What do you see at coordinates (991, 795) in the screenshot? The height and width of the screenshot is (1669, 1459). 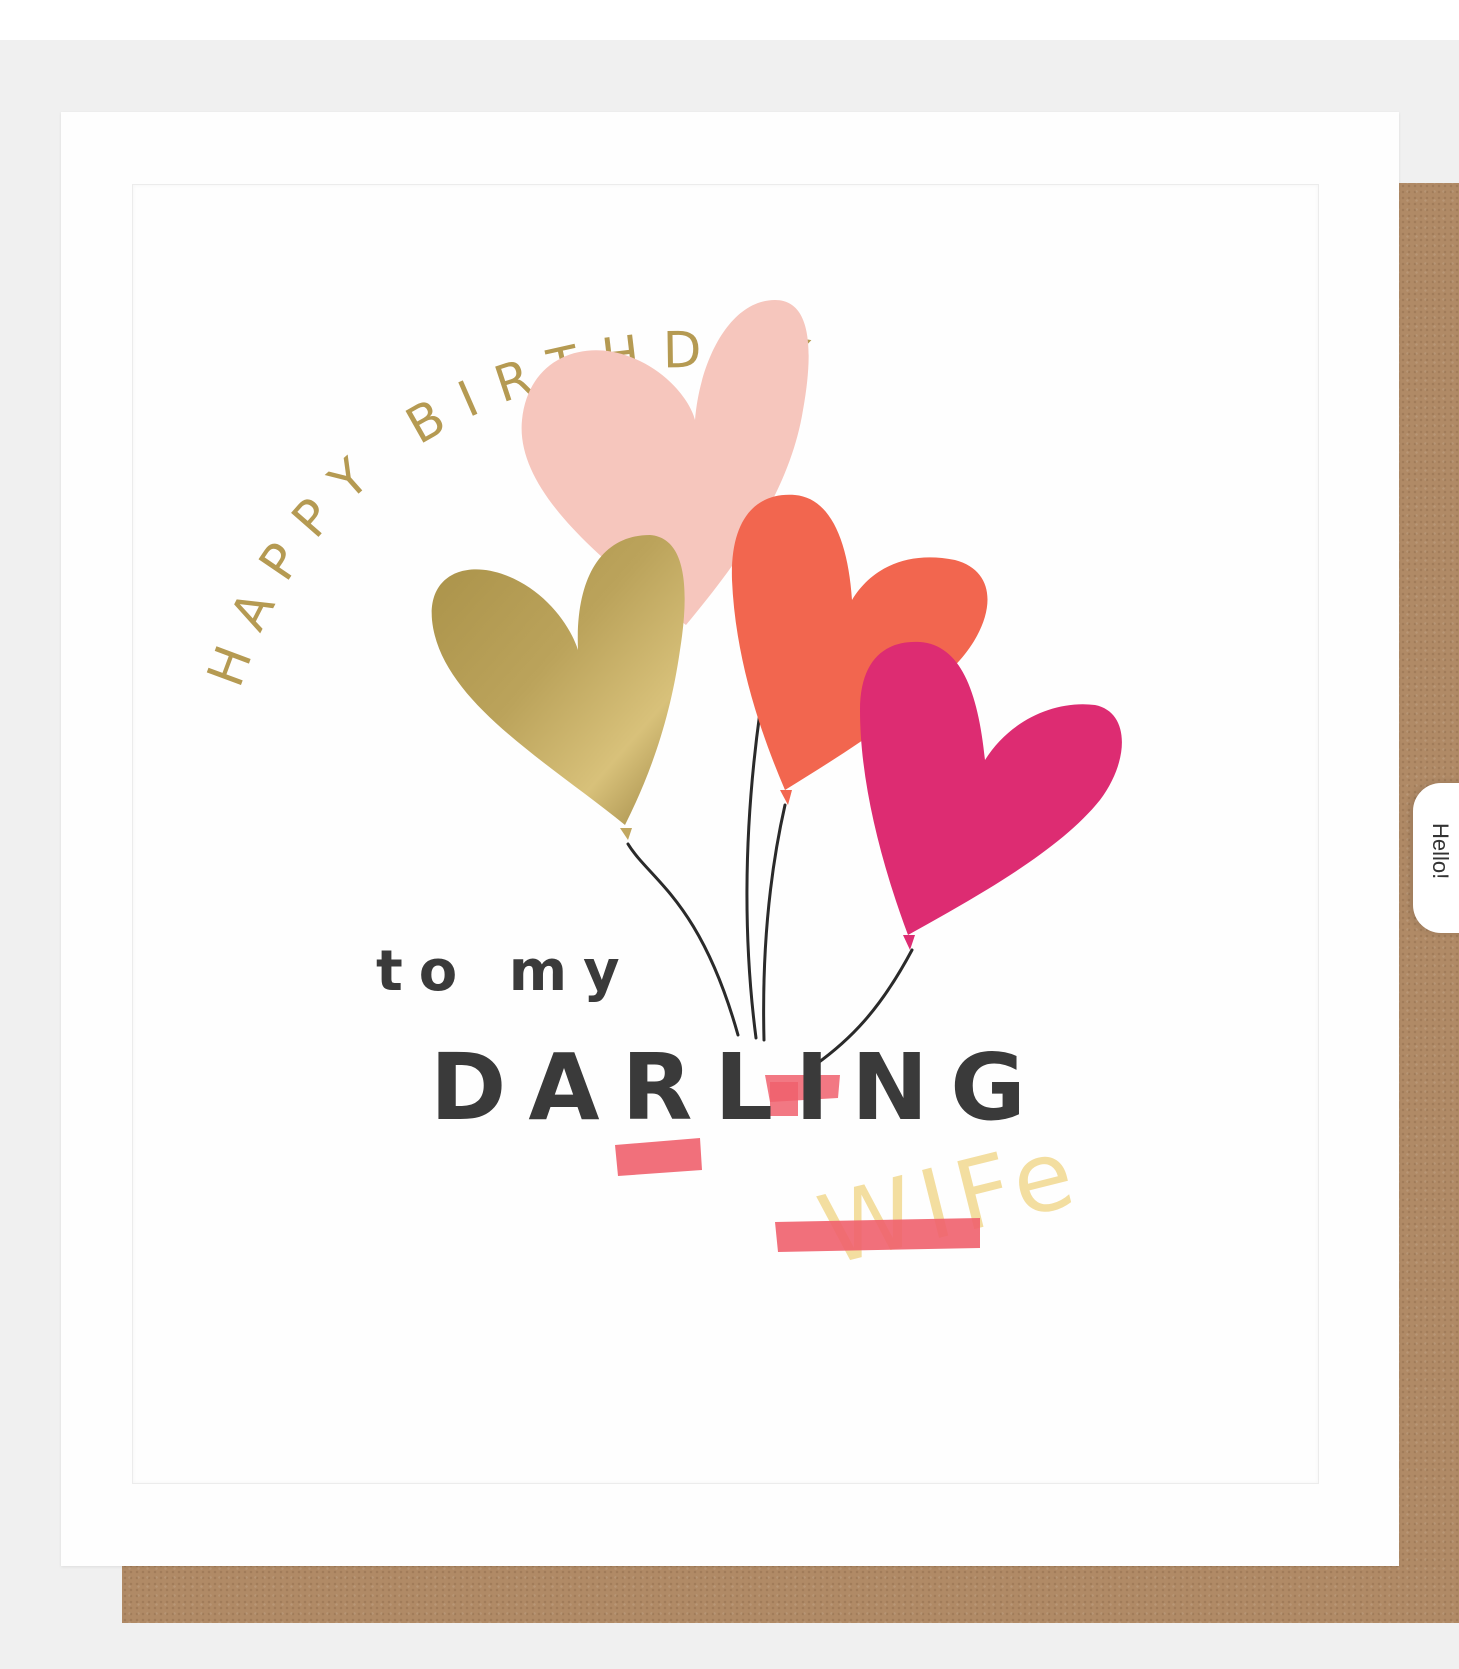 I see `heart-balloon-magenta-icon` at bounding box center [991, 795].